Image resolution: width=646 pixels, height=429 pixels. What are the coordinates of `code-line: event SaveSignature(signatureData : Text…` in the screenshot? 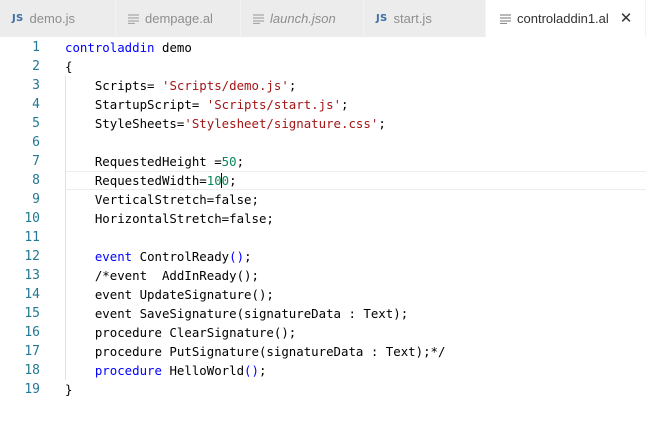 It's located at (236, 313).